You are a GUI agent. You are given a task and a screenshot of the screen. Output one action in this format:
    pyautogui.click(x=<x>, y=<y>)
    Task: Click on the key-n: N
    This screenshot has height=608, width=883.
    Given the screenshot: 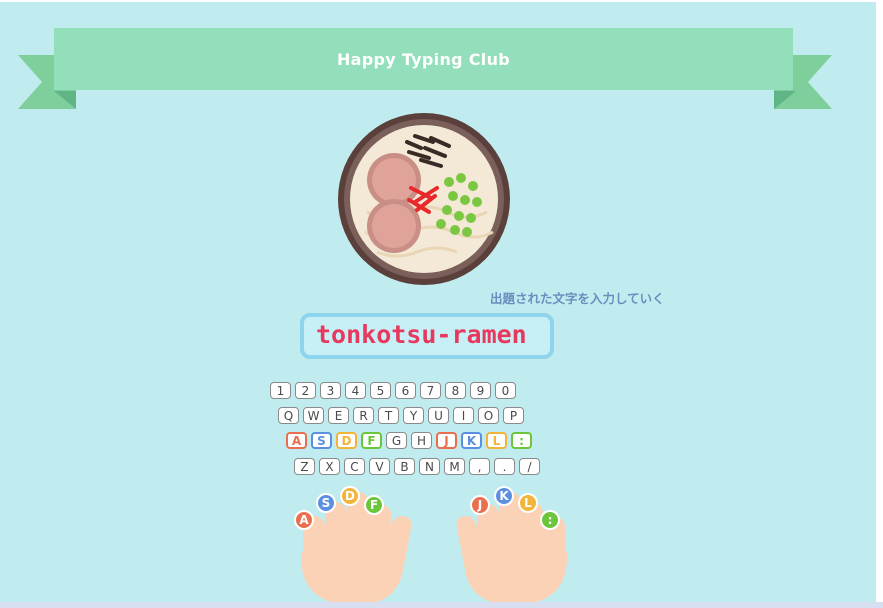 What is the action you would take?
    pyautogui.click(x=429, y=466)
    